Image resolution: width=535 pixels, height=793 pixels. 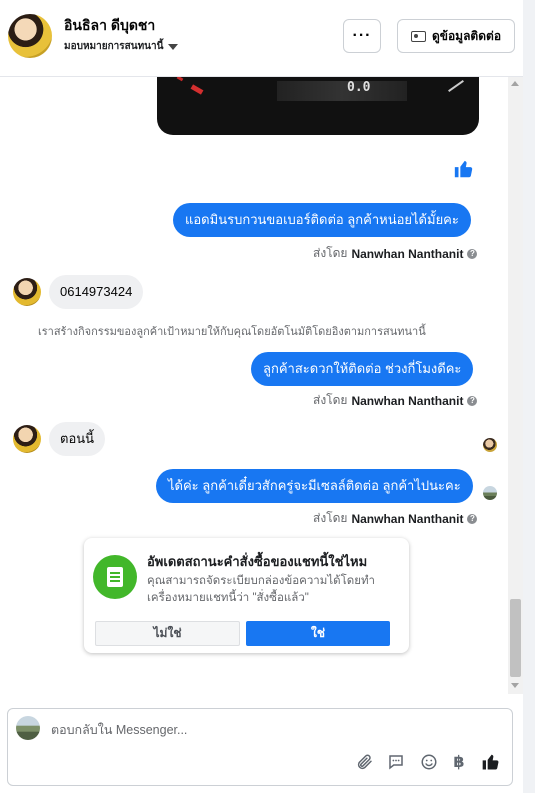 What do you see at coordinates (318, 106) in the screenshot?
I see `image-message: 0.0` at bounding box center [318, 106].